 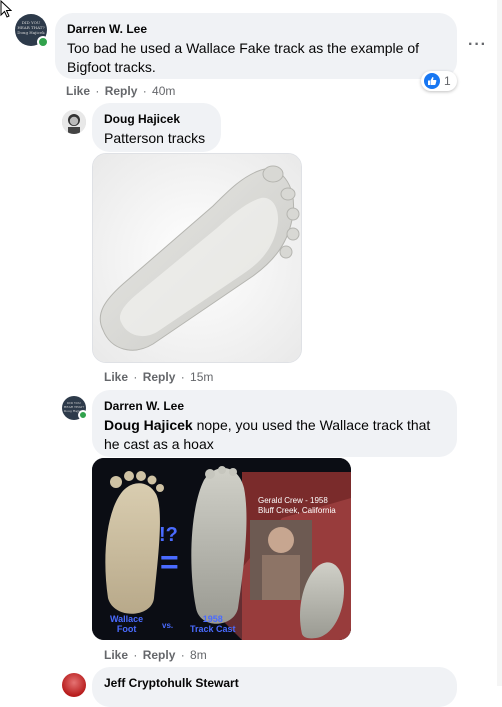 I want to click on comment-photo, so click(x=197, y=258).